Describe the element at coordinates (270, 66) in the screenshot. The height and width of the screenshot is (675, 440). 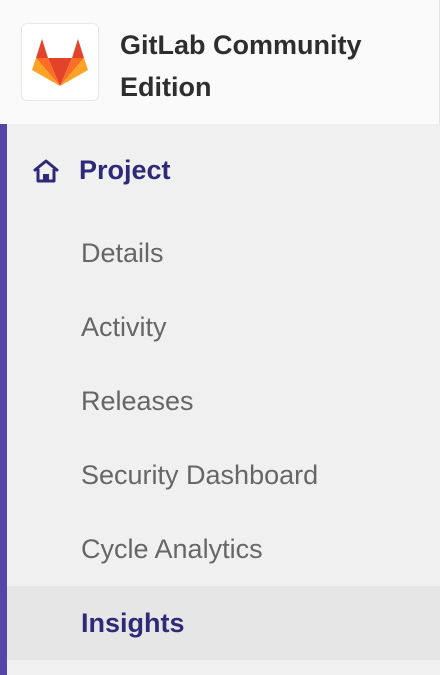
I see `app-title: GitLab Community Edition` at that location.